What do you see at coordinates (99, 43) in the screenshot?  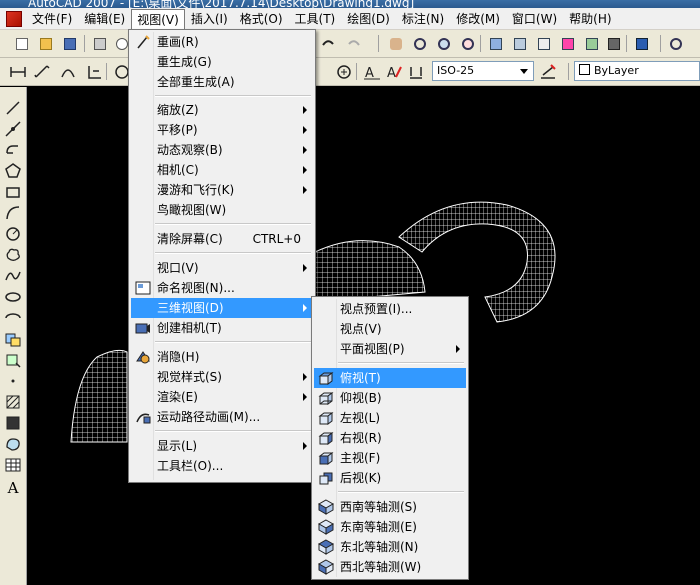 I see `print-icon` at bounding box center [99, 43].